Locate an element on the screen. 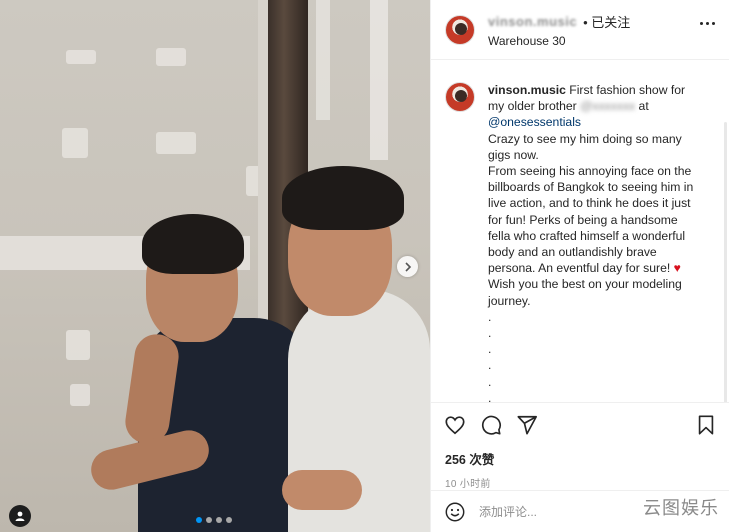  post-timestamp: 10 小时前 is located at coordinates (580, 482).